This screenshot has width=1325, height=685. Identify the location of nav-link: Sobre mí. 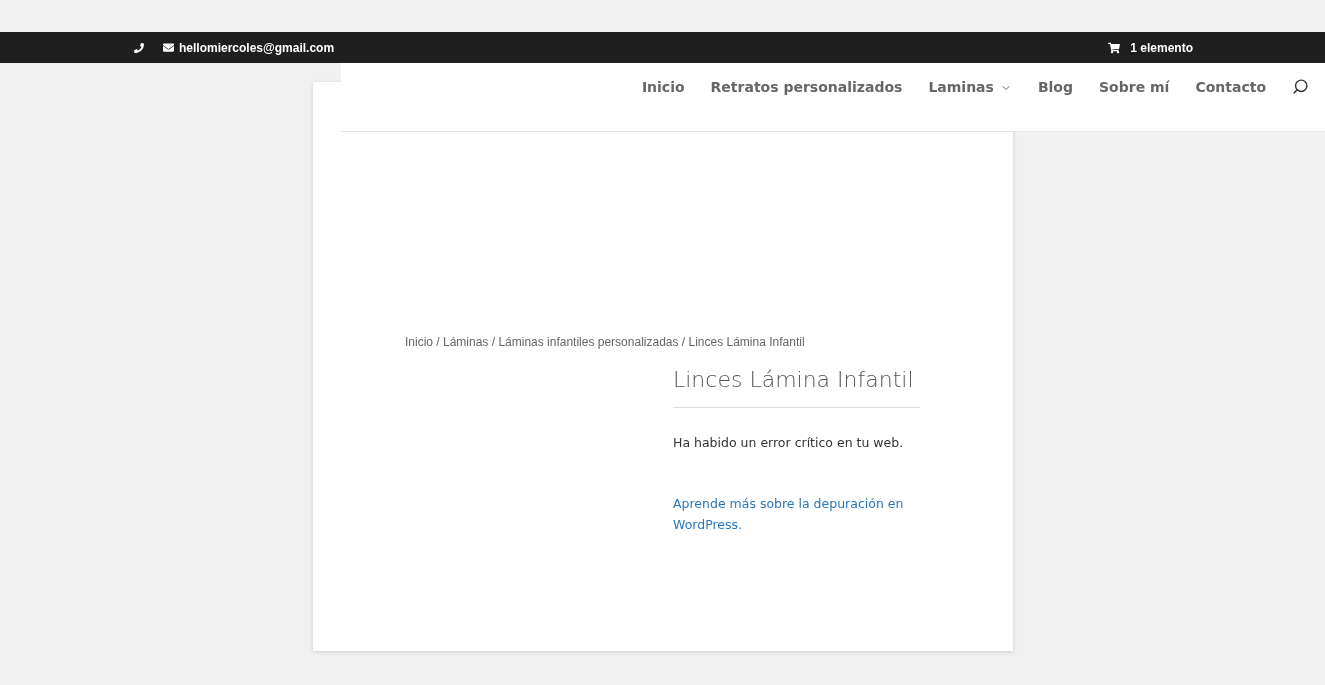
(1134, 87).